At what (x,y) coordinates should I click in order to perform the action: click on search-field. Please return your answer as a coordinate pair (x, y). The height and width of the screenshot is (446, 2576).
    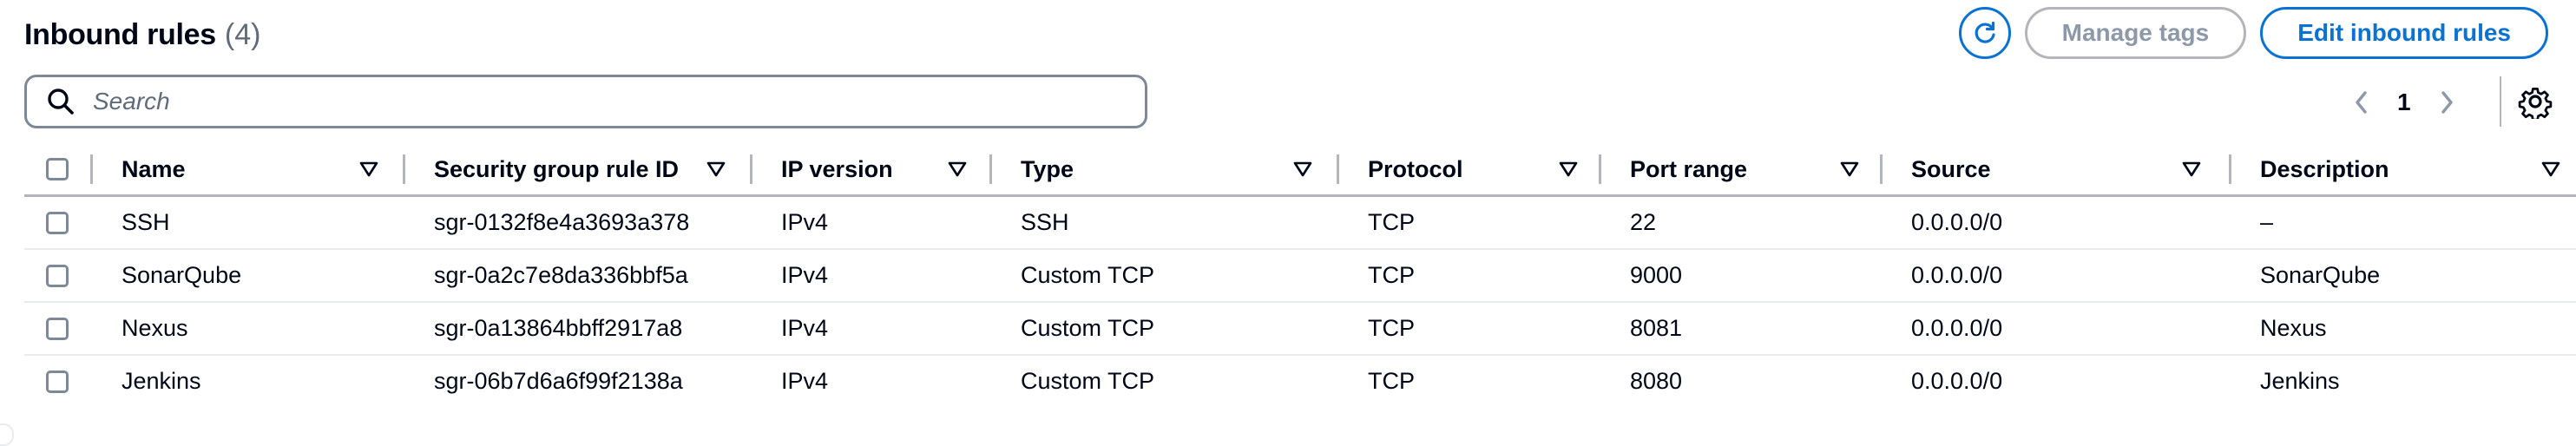
    Looking at the image, I should click on (585, 101).